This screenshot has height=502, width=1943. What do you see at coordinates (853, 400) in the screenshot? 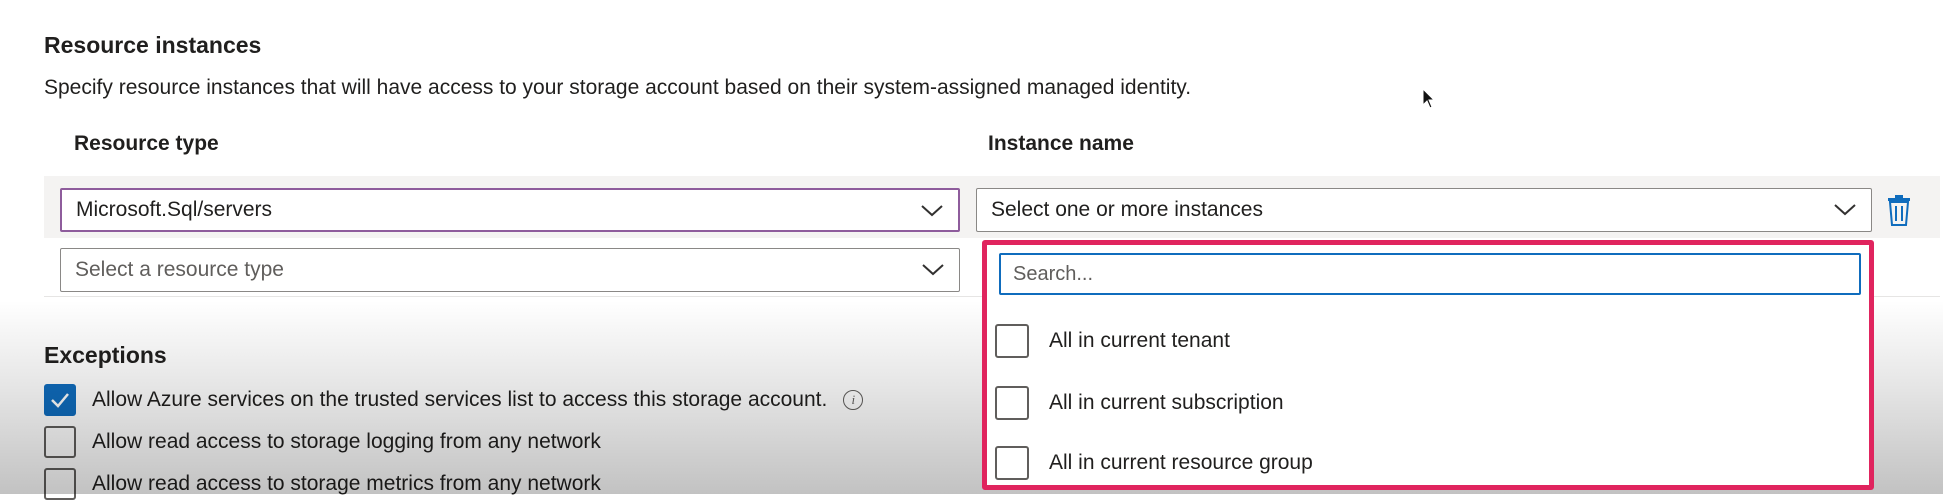
I see `info-icon: i` at bounding box center [853, 400].